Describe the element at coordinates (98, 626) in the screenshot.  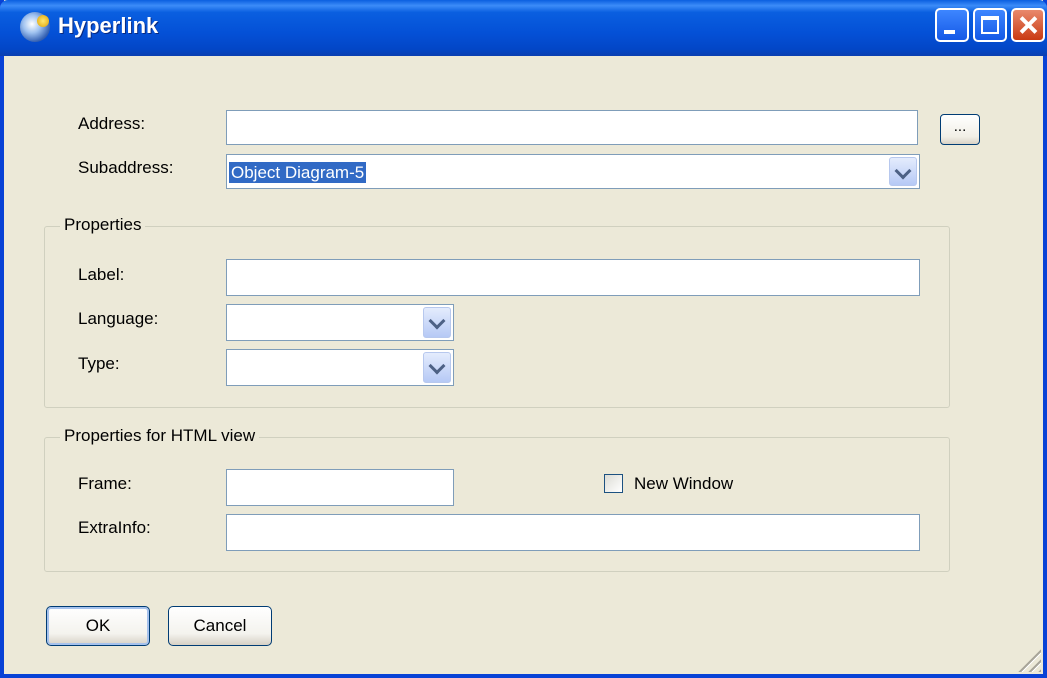
I see `ok-button: OK` at that location.